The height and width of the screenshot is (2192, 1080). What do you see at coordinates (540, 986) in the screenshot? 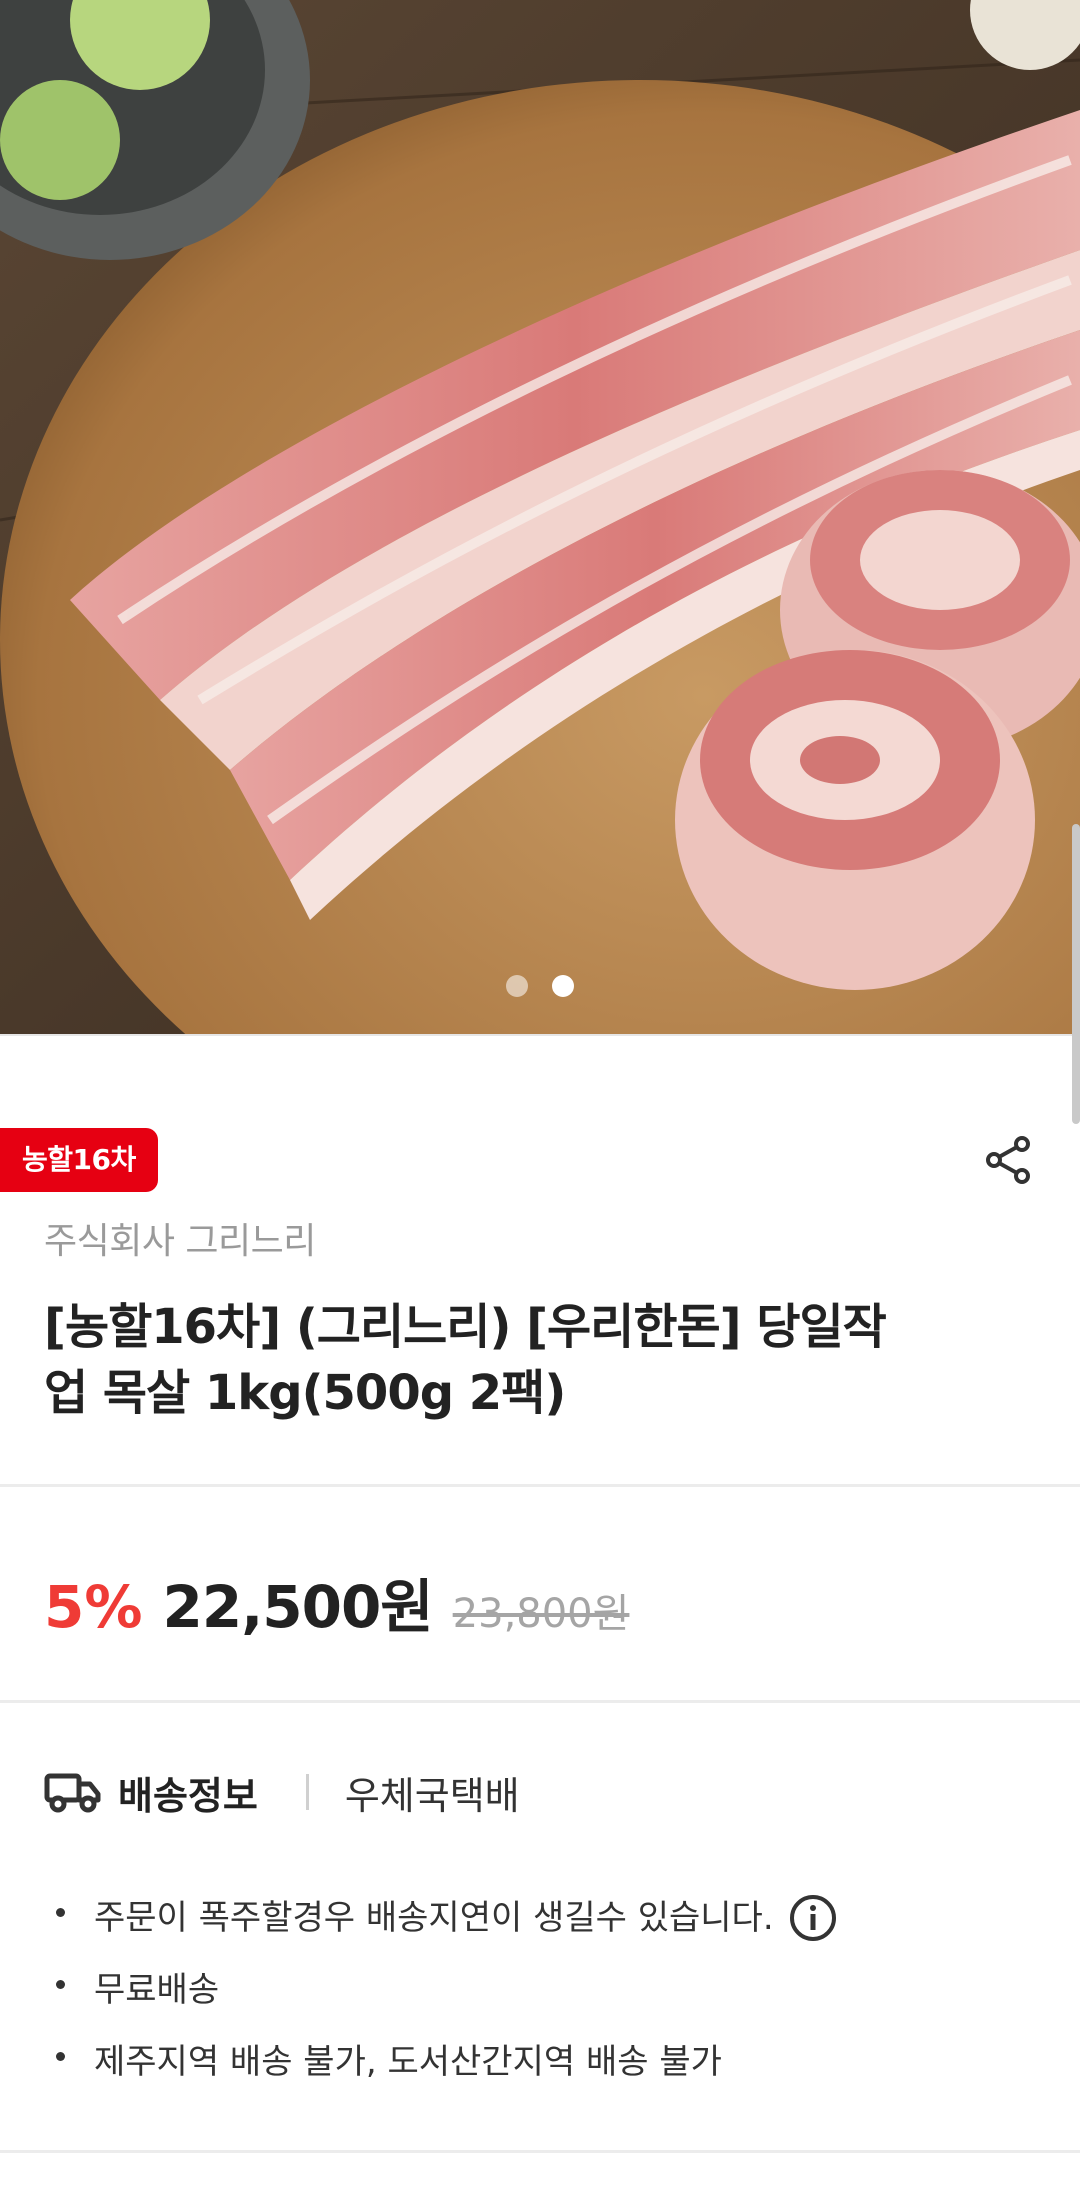
I see `carousel-indicator` at bounding box center [540, 986].